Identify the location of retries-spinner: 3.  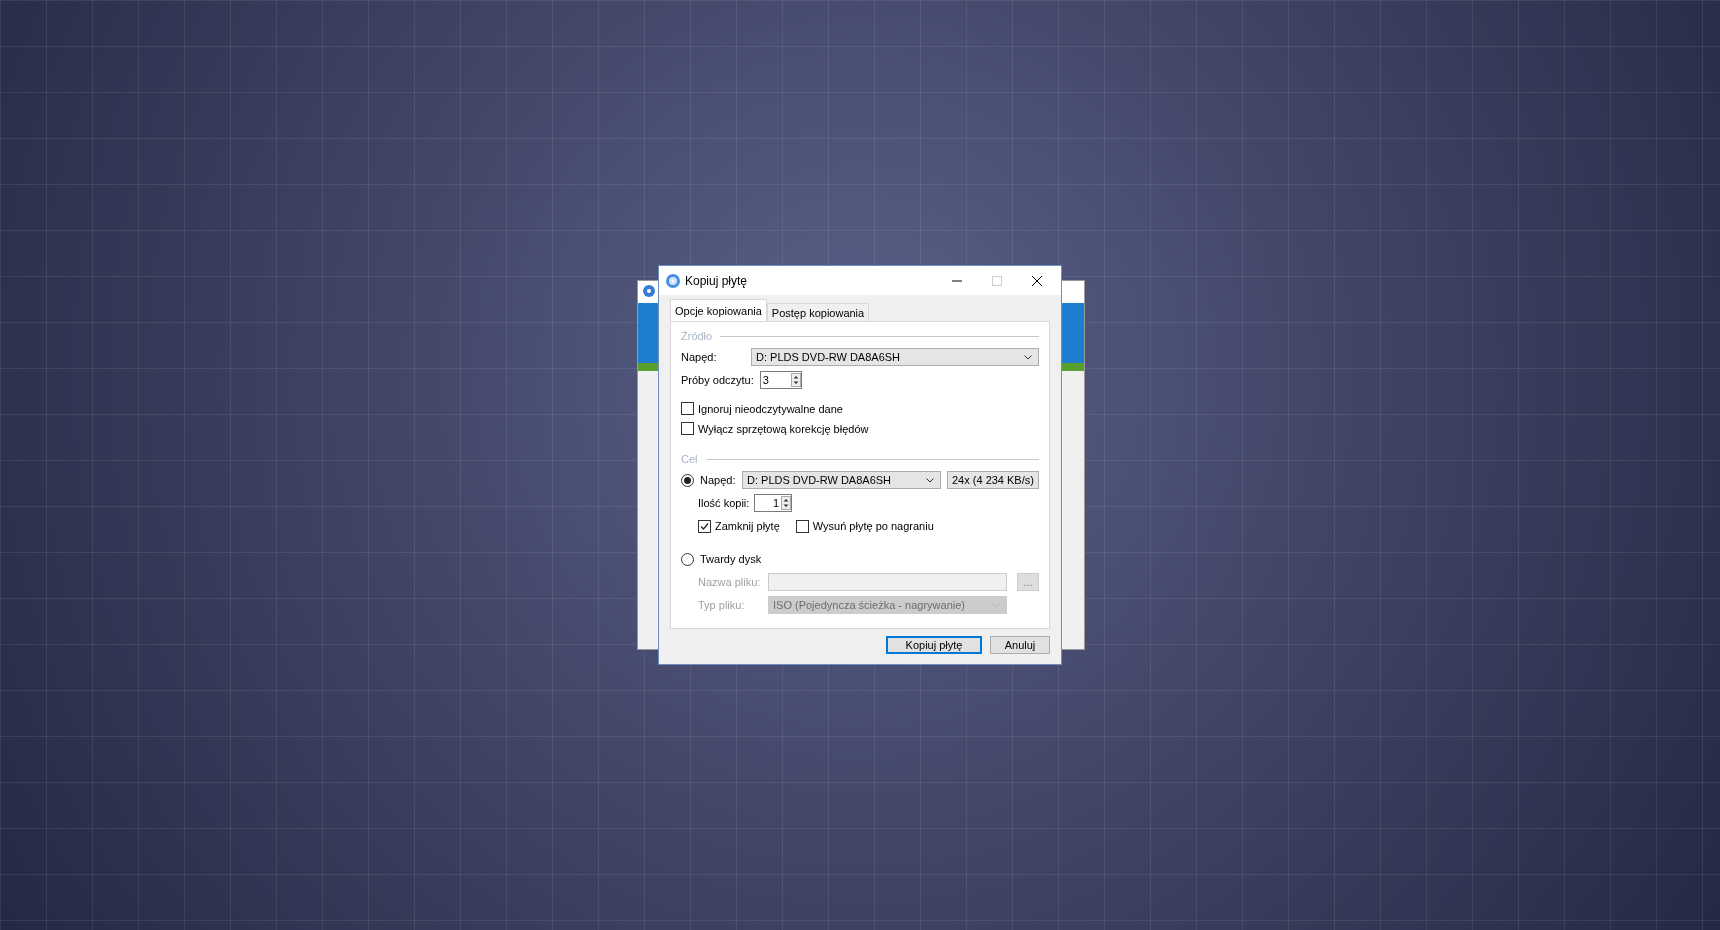
(780, 380).